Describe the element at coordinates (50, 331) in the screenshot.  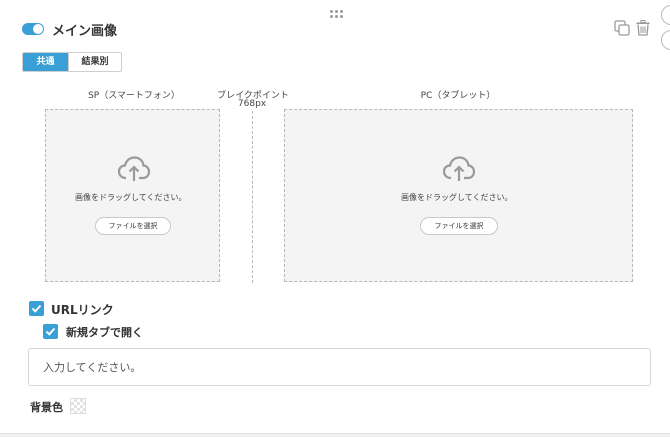
I see `new-tab-checkbox` at that location.